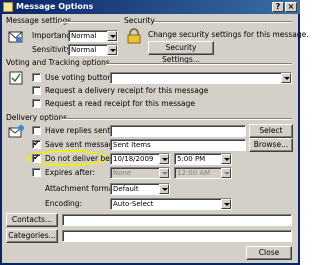  Describe the element at coordinates (191, 159) in the screenshot. I see `deliver-time-value: 5:00 PM` at that location.